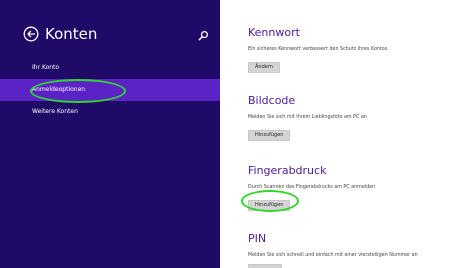 The image size is (472, 268). Describe the element at coordinates (110, 112) in the screenshot. I see `sidebar-item-weitere-konten: Weitere Konten` at that location.